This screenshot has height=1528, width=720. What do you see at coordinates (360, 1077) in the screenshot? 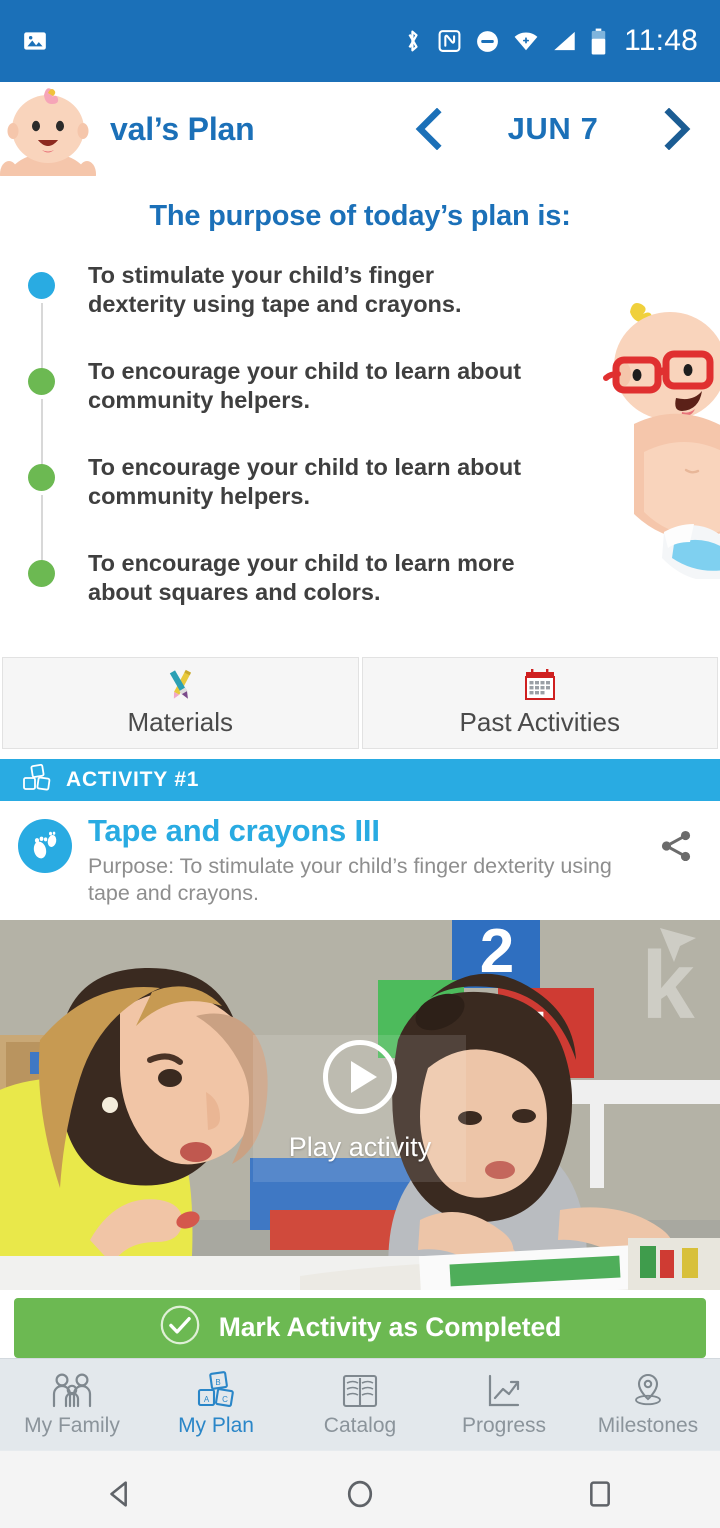
I see `play-icon` at bounding box center [360, 1077].